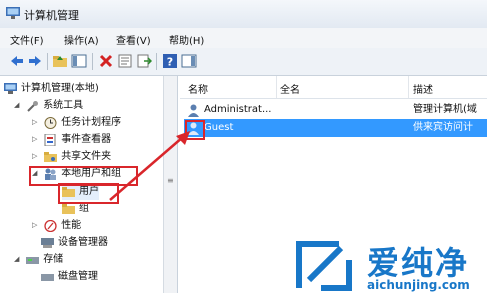 This screenshot has width=487, height=293. What do you see at coordinates (389, 264) in the screenshot?
I see `watermark: 爱纯净 aichunjing.com` at bounding box center [389, 264].